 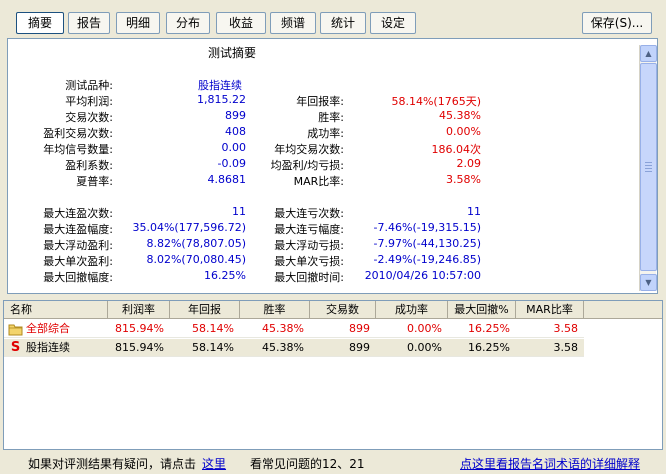 I want to click on summary-product-value: 股指连续, so click(x=220, y=85).